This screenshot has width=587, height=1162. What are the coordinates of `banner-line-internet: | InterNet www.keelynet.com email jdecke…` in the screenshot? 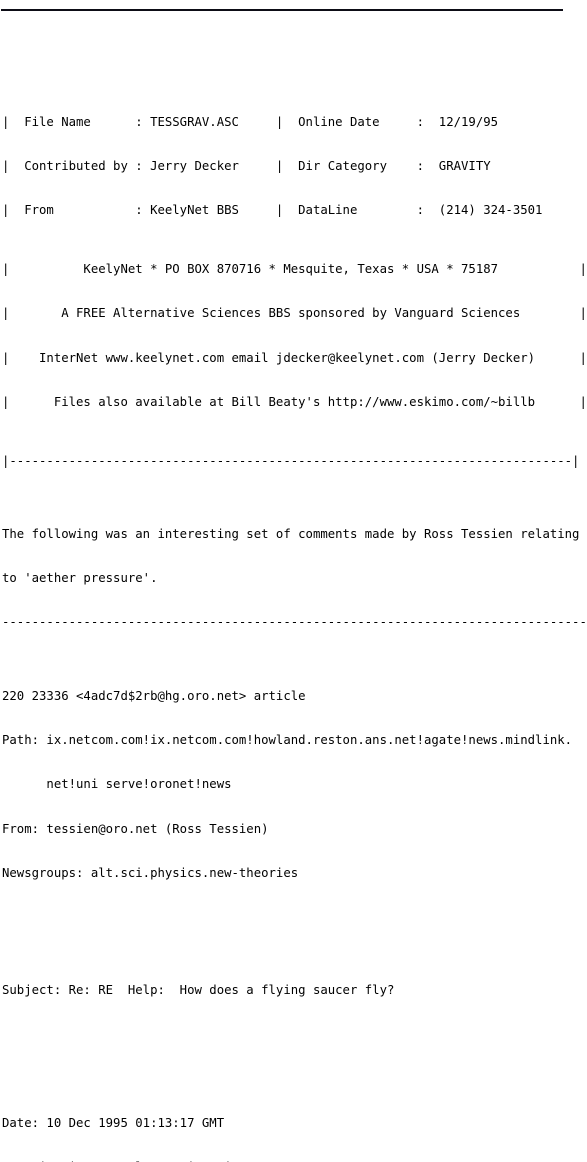 It's located at (294, 357).